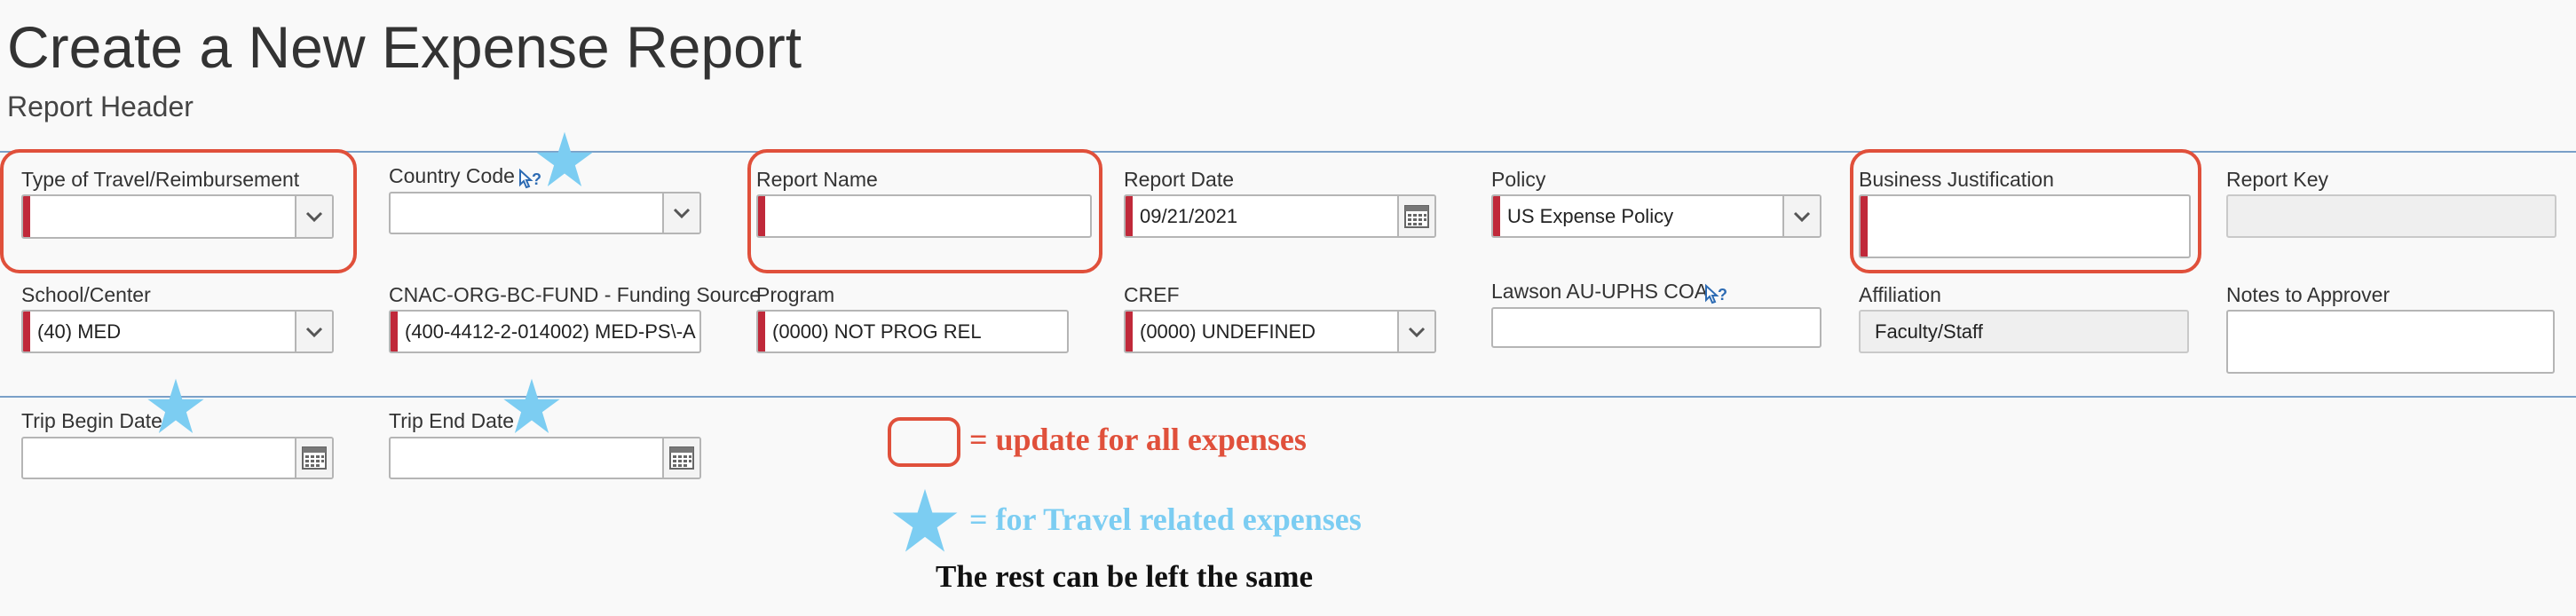 This screenshot has height=616, width=2576. What do you see at coordinates (100, 107) in the screenshot?
I see `section-title: Report Header` at bounding box center [100, 107].